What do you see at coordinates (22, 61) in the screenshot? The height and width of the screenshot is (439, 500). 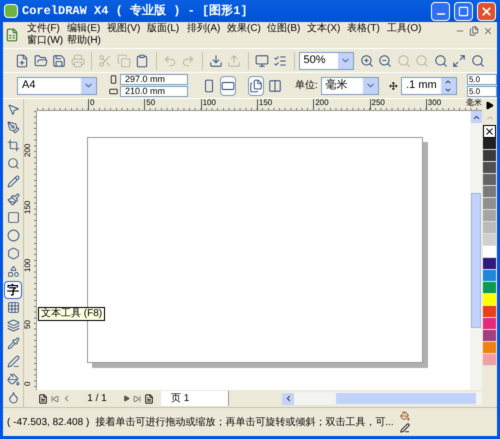 I see `new-file-icon` at bounding box center [22, 61].